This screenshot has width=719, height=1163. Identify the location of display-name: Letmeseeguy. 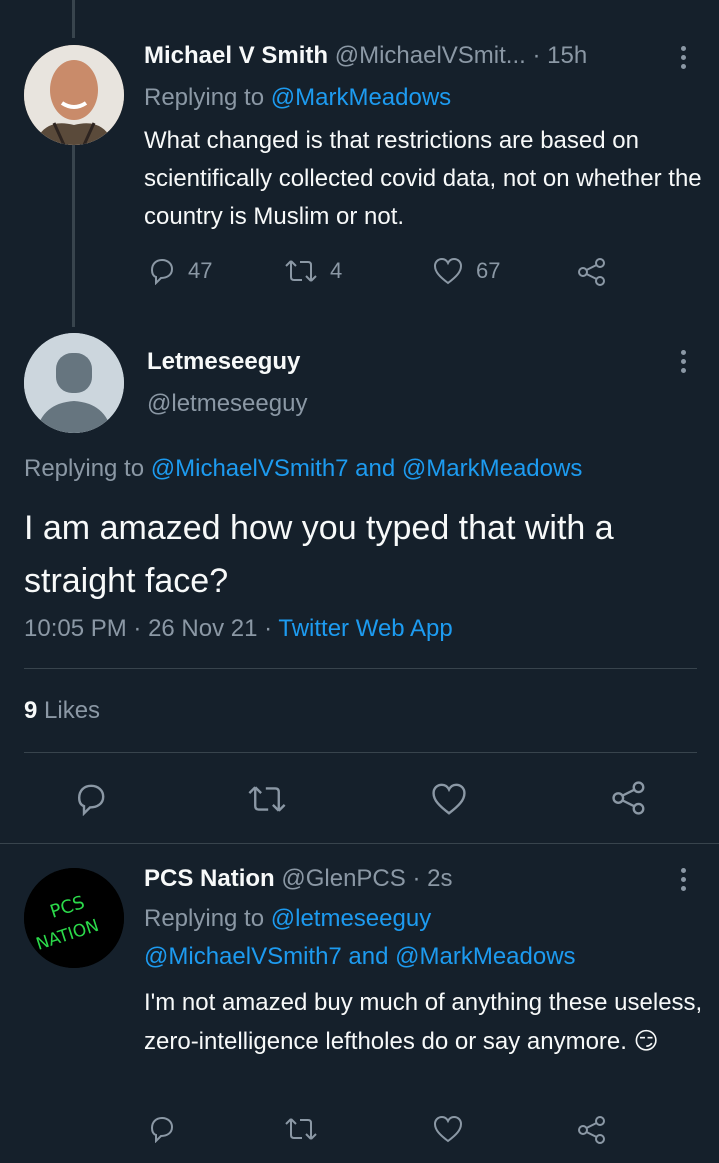
(223, 362).